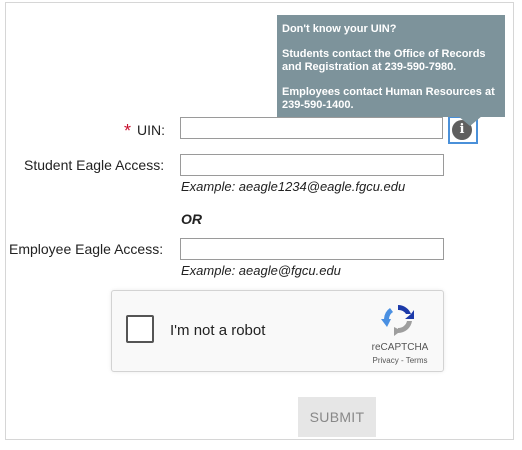  What do you see at coordinates (293, 186) in the screenshot?
I see `student-example-text: Example: aeagle1234@eagle.fgcu.edu` at bounding box center [293, 186].